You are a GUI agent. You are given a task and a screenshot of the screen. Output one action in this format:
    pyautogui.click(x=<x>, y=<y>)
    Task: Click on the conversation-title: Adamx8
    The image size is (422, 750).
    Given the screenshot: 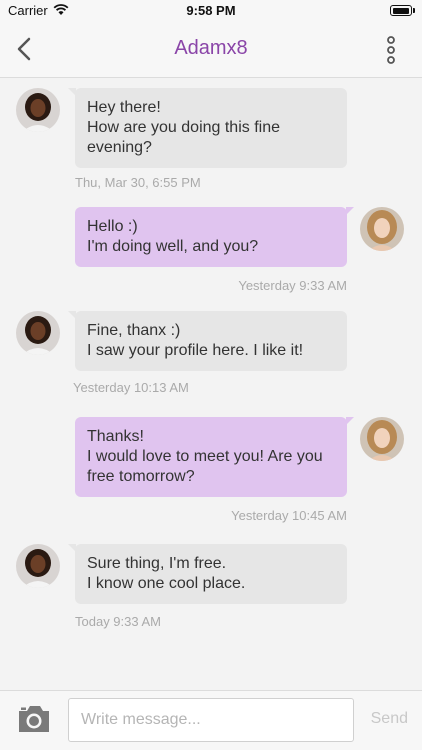 What is the action you would take?
    pyautogui.click(x=211, y=48)
    